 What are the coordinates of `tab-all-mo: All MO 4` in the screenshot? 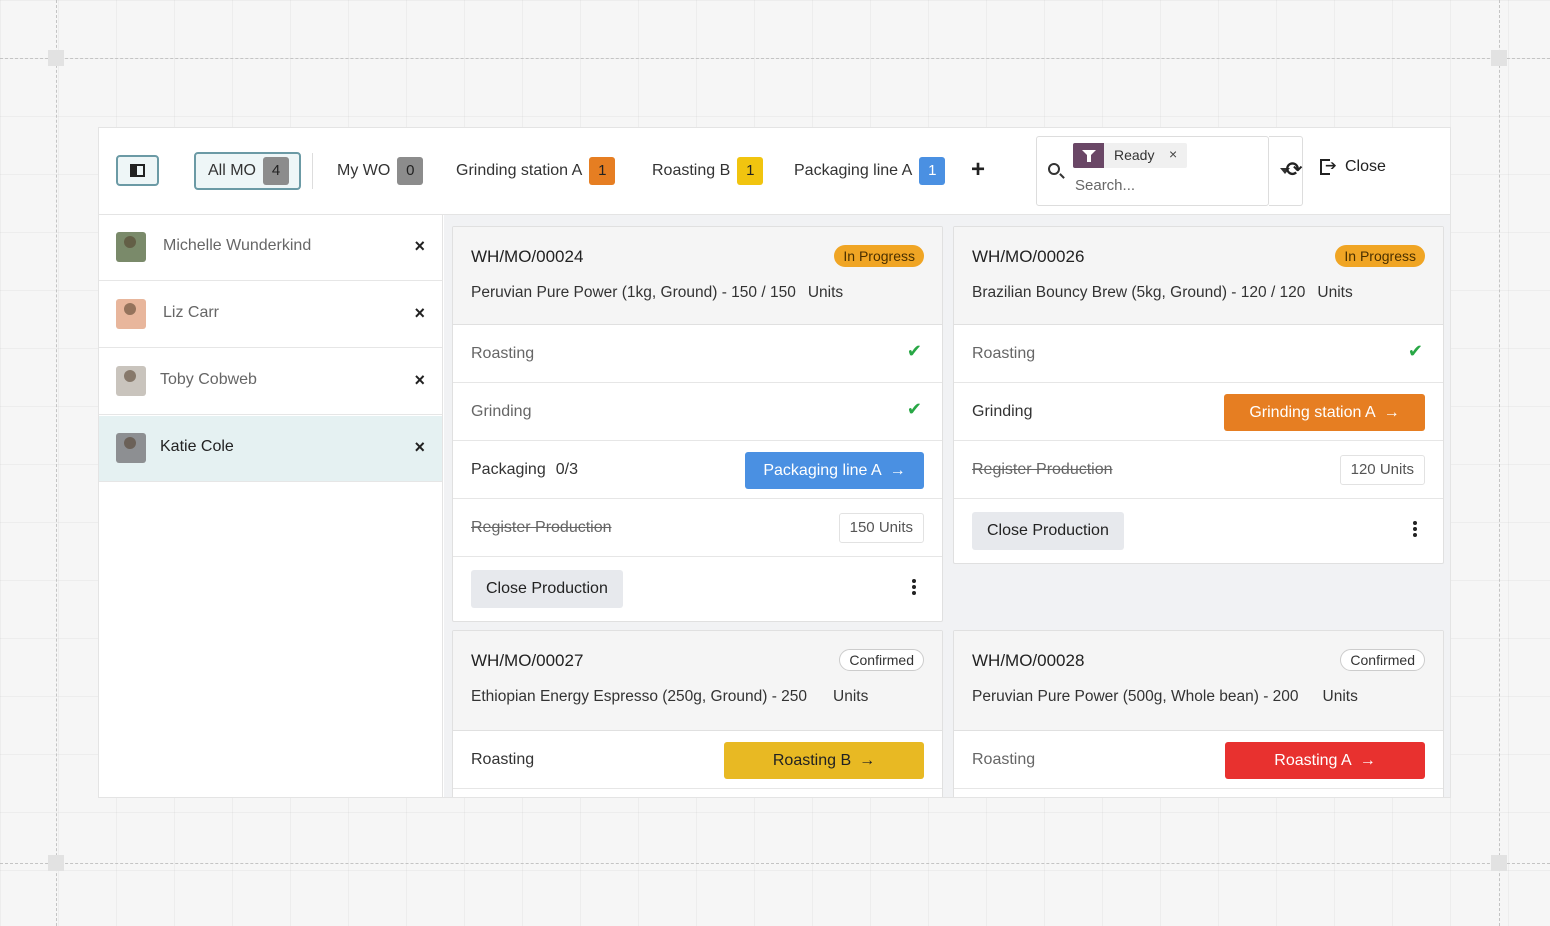 It's located at (247, 171).